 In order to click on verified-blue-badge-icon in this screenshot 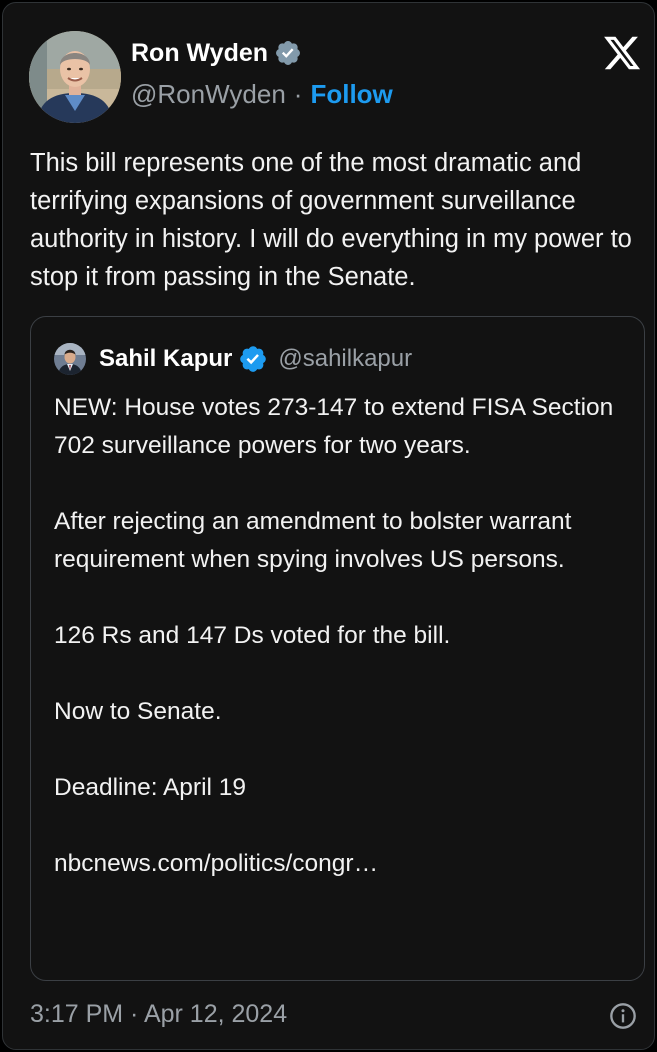, I will do `click(253, 359)`.